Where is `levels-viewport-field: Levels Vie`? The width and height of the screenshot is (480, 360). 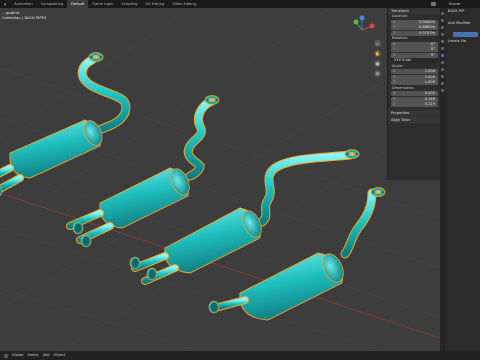 levels-viewport-field: Levels Vie is located at coordinates (462, 41).